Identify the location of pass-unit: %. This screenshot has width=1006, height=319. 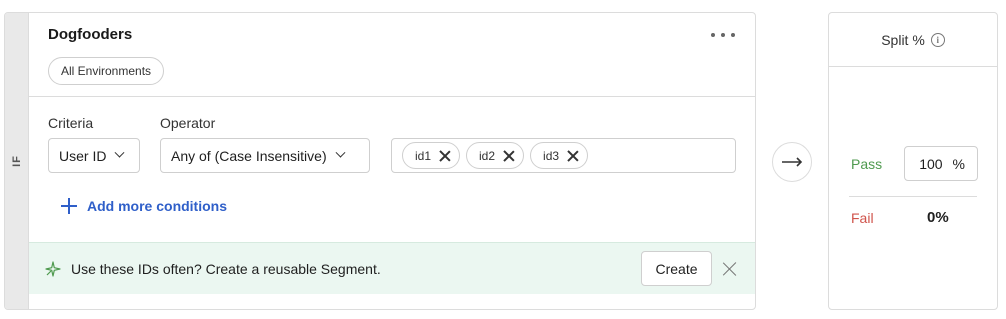
(958, 163).